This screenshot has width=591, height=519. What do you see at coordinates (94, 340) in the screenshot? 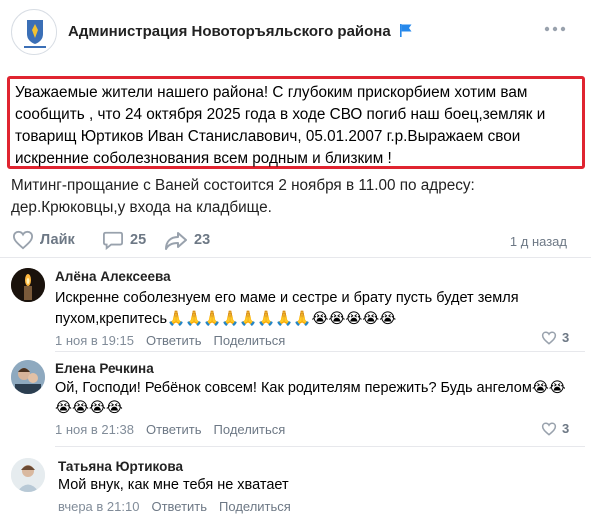
I see `comment-time: 1 ноя в 19:15` at bounding box center [94, 340].